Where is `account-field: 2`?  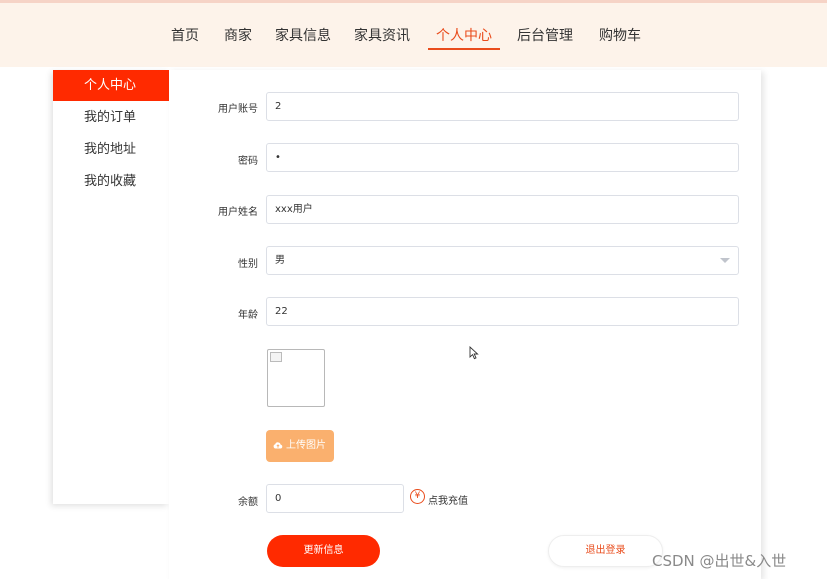
account-field: 2 is located at coordinates (502, 106).